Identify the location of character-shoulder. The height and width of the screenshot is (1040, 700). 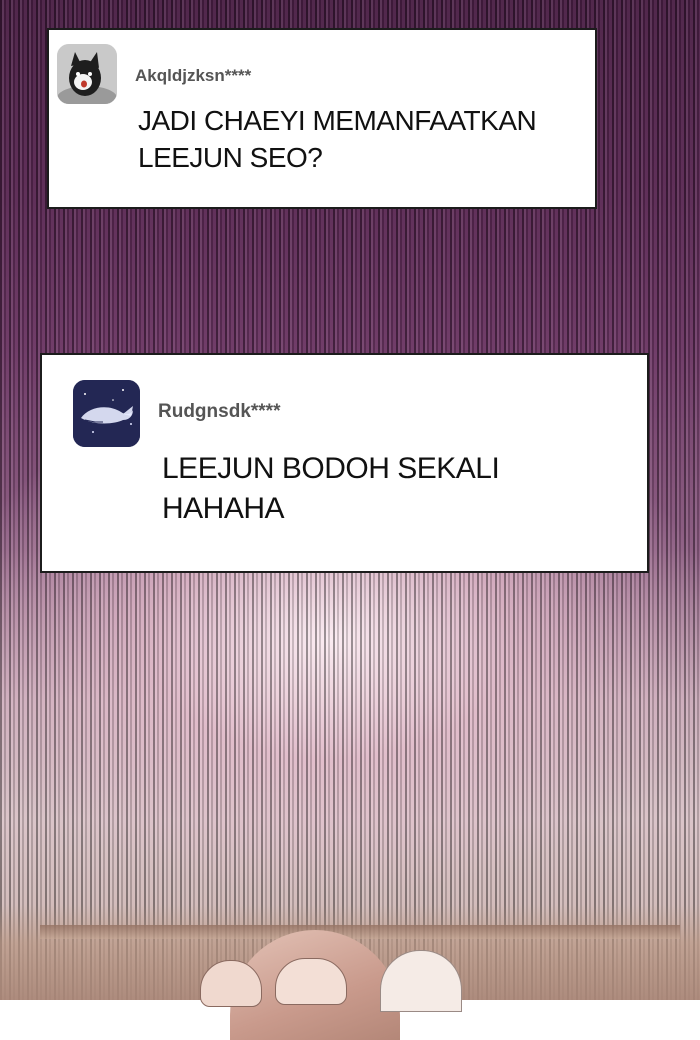
(421, 981).